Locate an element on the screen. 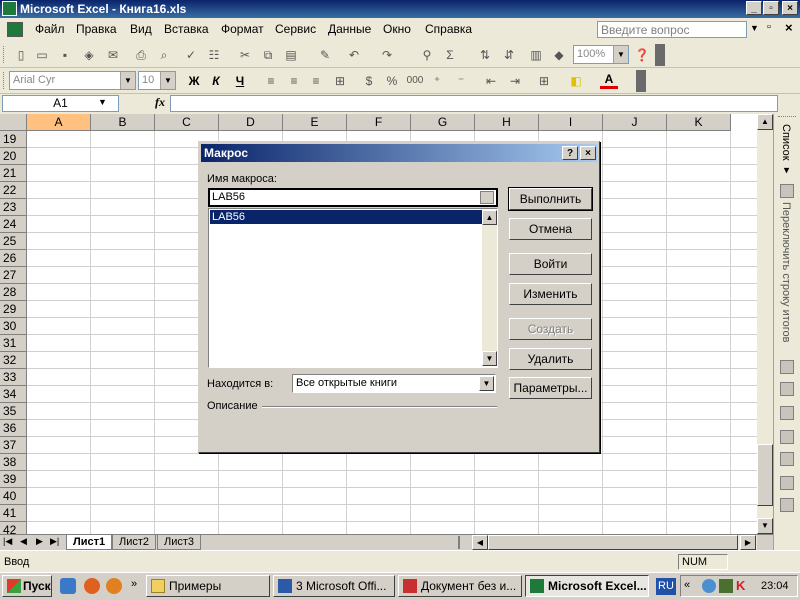  menu-help: Справка is located at coordinates (448, 29).